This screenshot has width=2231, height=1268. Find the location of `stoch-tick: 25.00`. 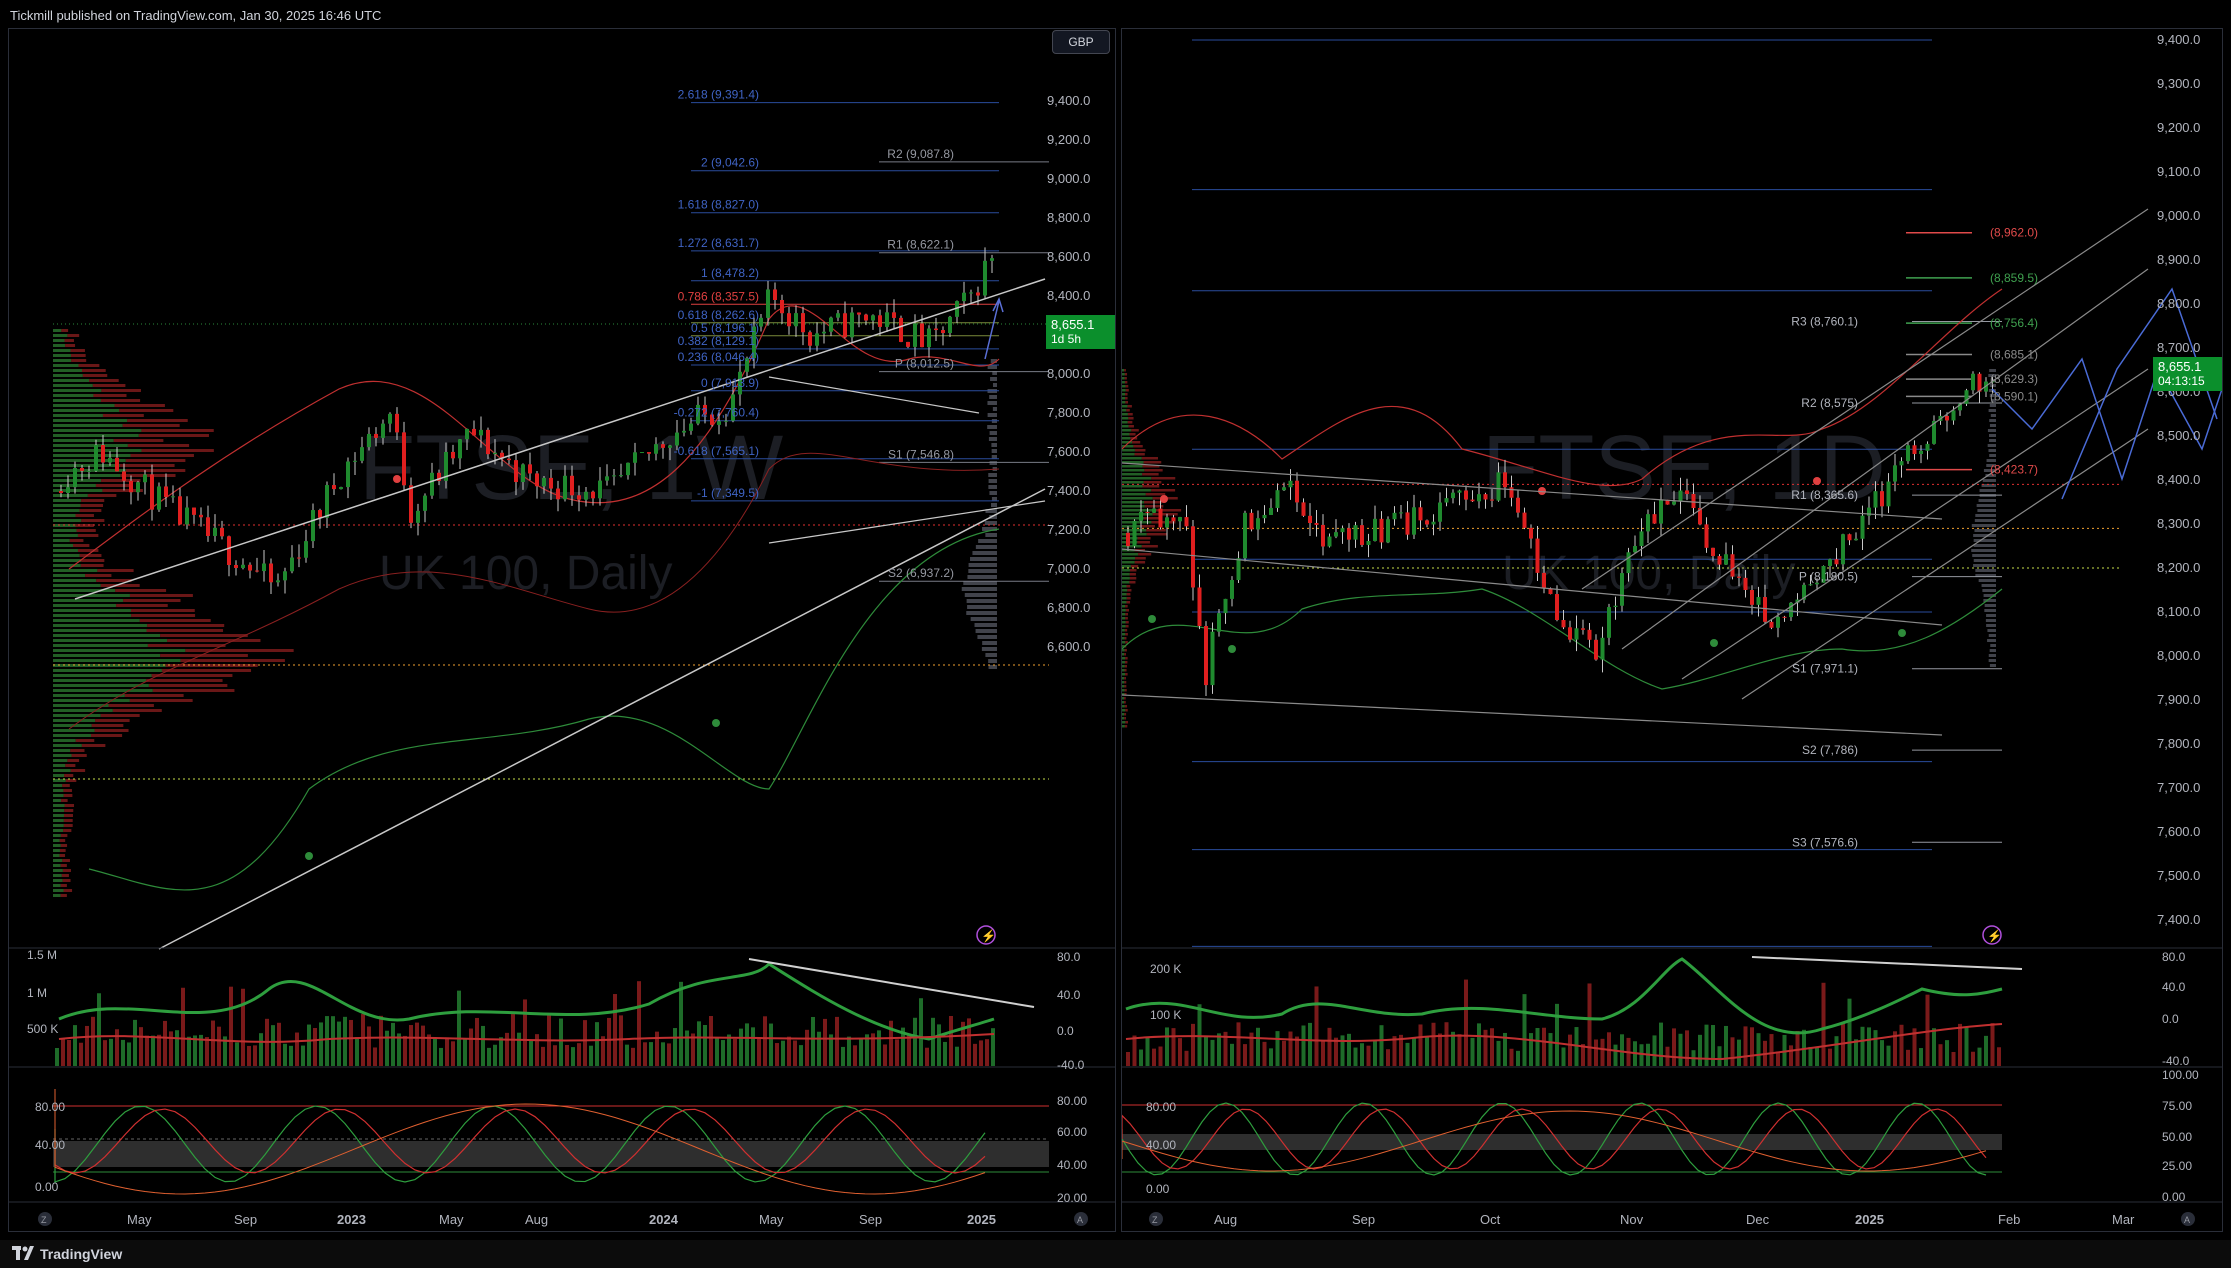

stoch-tick: 25.00 is located at coordinates (2177, 1166).